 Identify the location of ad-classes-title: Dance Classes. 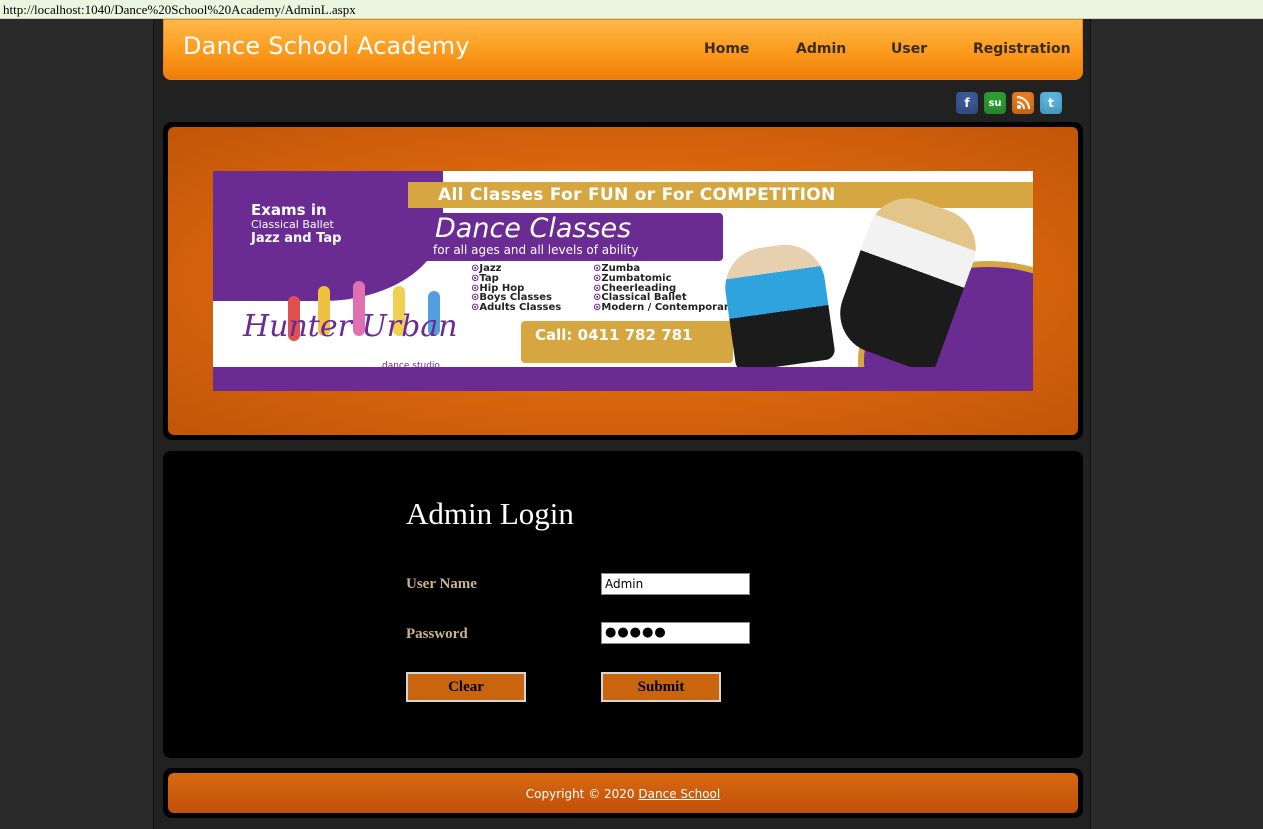
(533, 228).